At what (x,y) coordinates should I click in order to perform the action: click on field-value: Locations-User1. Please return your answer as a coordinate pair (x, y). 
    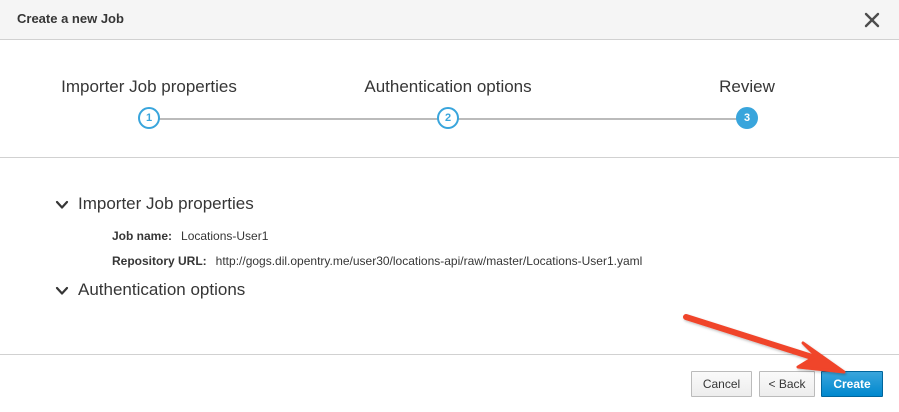
    Looking at the image, I should click on (225, 236).